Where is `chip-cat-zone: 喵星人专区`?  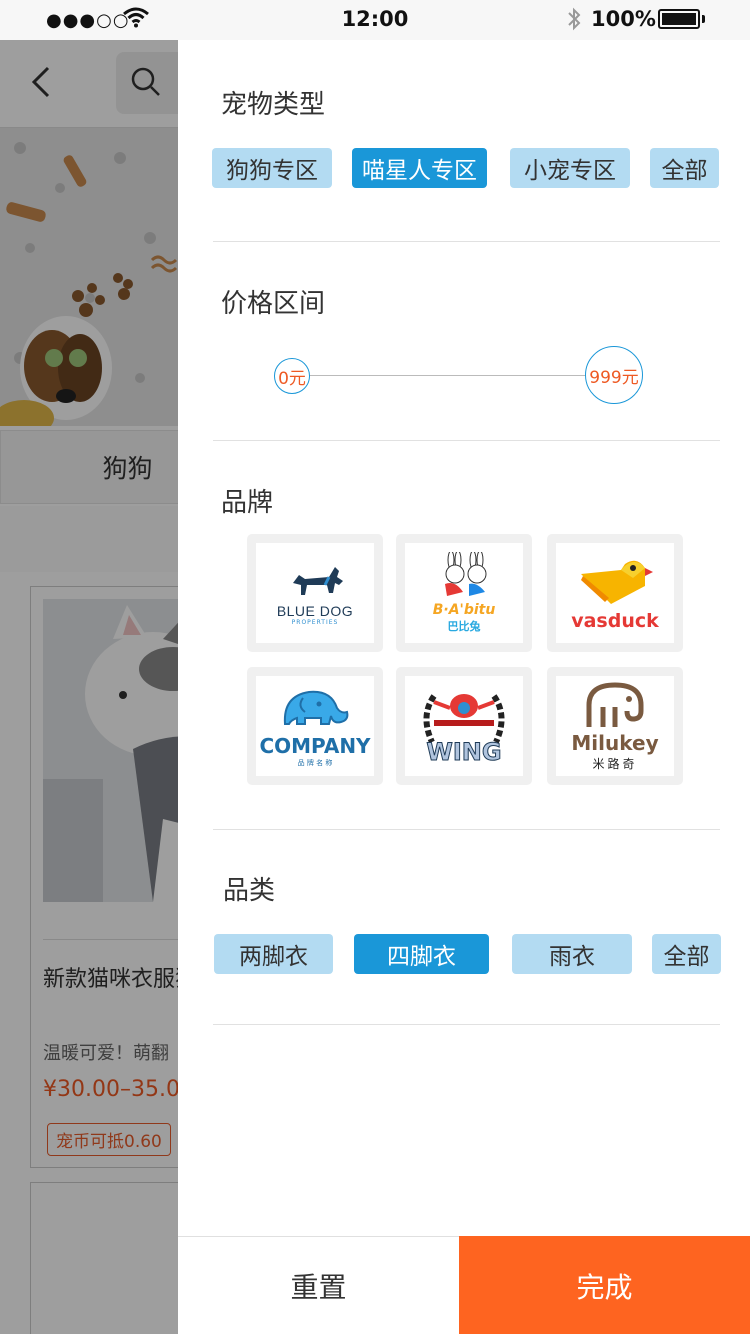 chip-cat-zone: 喵星人专区 is located at coordinates (419, 168).